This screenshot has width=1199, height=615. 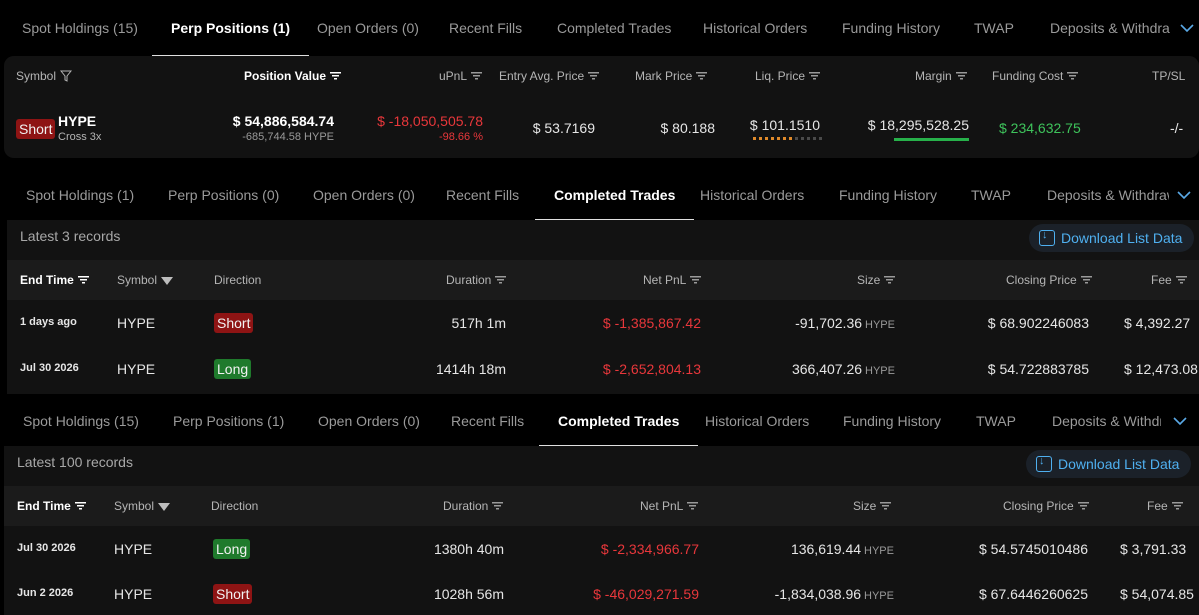 What do you see at coordinates (223, 195) in the screenshot?
I see `tab-perp-positions: Perp Positions (0)` at bounding box center [223, 195].